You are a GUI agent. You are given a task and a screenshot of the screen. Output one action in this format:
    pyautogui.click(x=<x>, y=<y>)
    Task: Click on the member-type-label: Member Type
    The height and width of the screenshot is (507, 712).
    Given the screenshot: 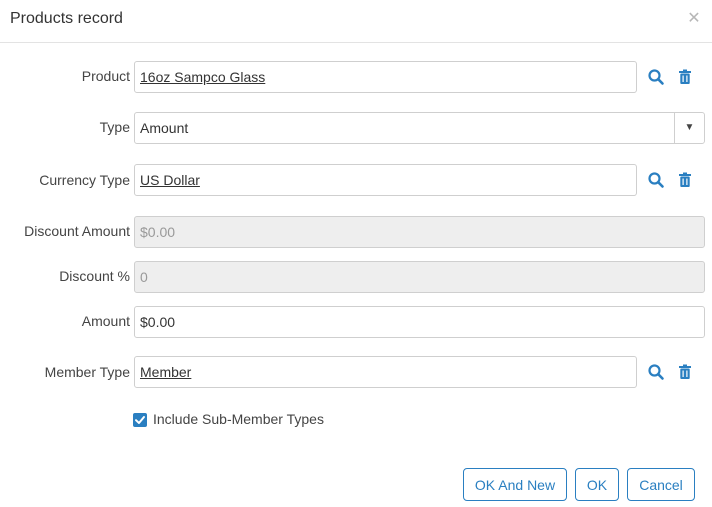 What is the action you would take?
    pyautogui.click(x=87, y=372)
    